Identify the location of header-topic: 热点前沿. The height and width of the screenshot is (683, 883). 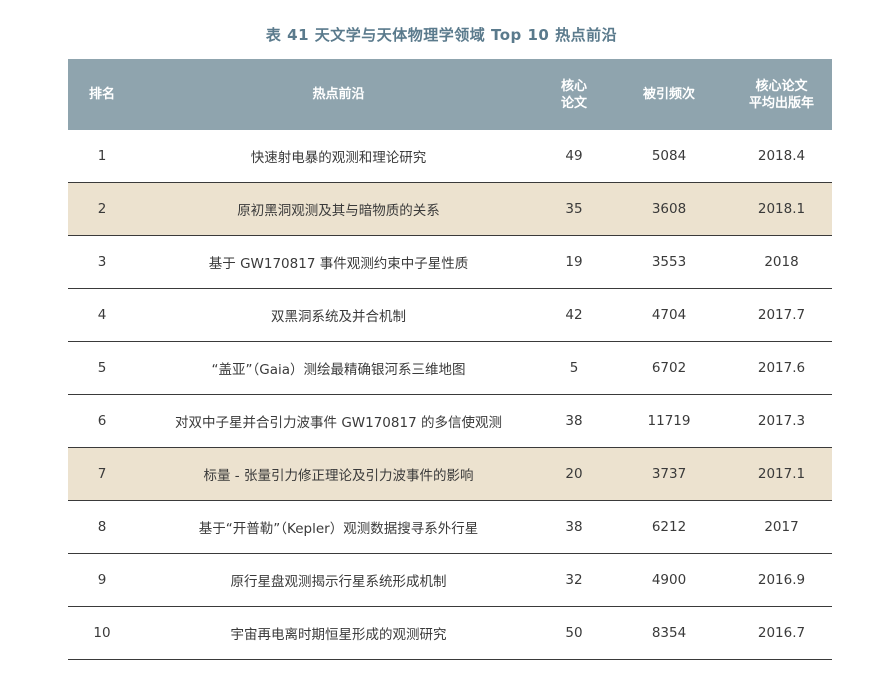
(338, 94).